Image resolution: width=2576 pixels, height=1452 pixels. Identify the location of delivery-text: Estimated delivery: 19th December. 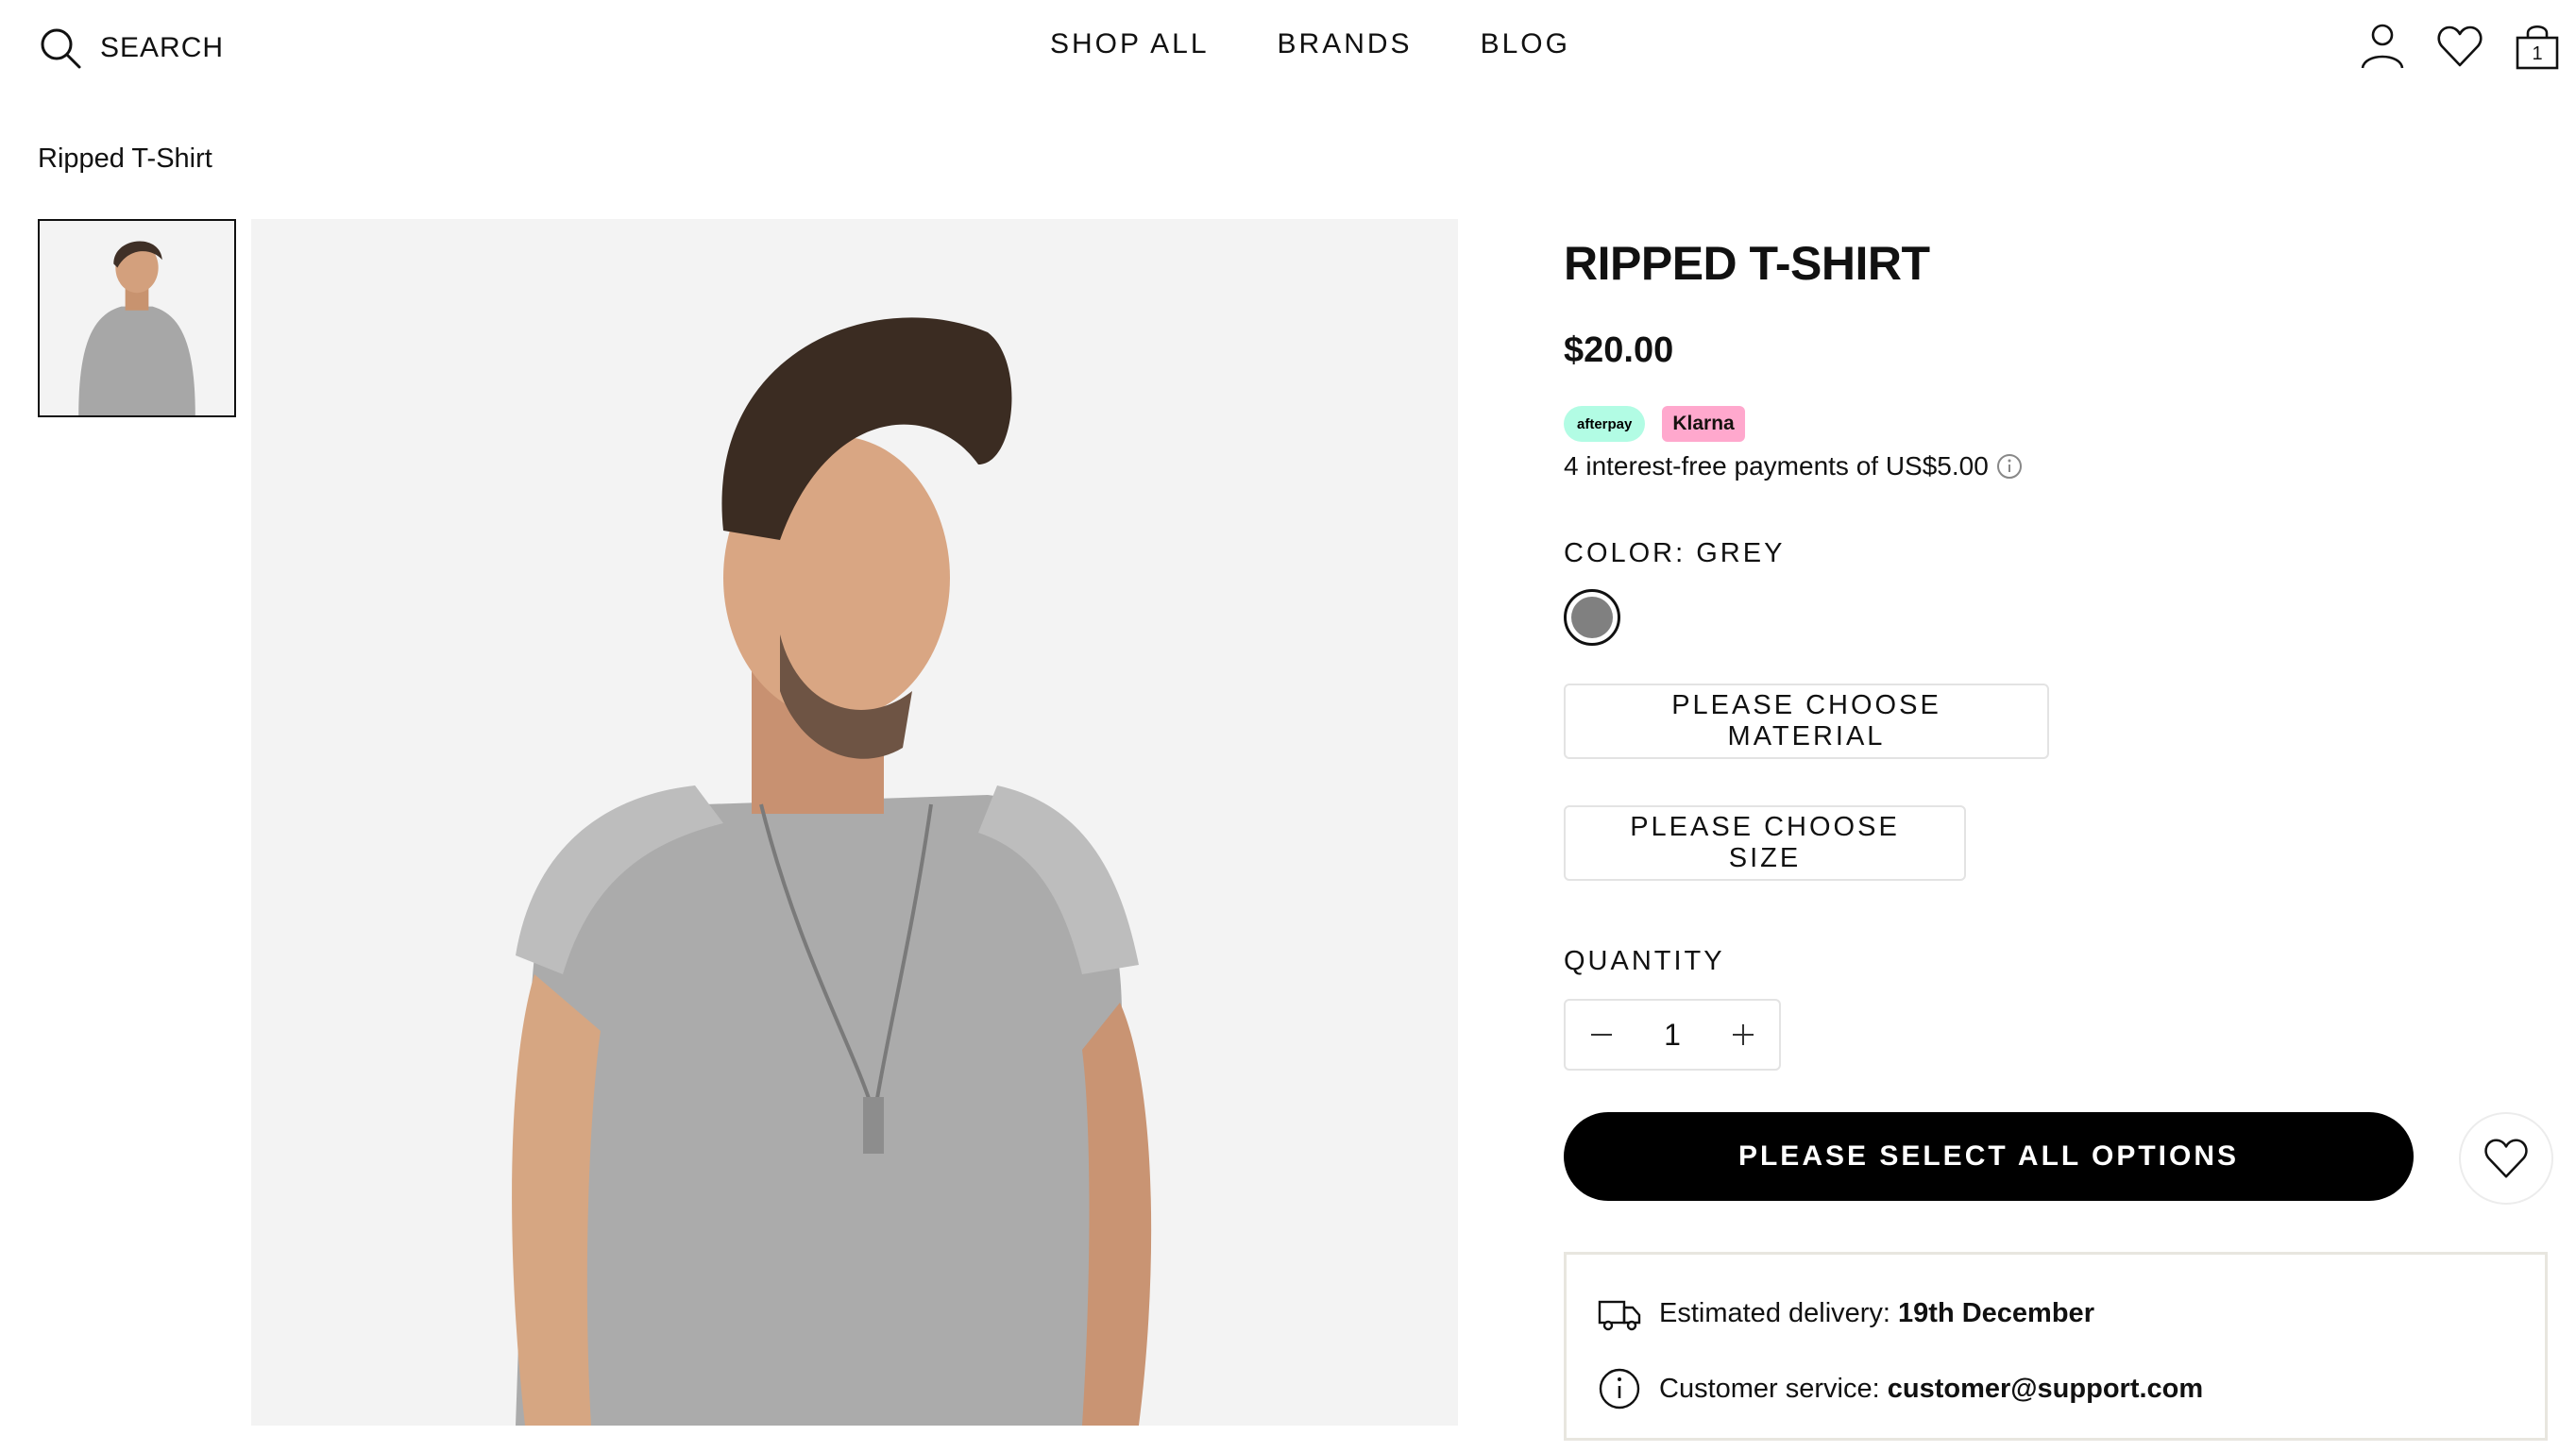
(1876, 1312).